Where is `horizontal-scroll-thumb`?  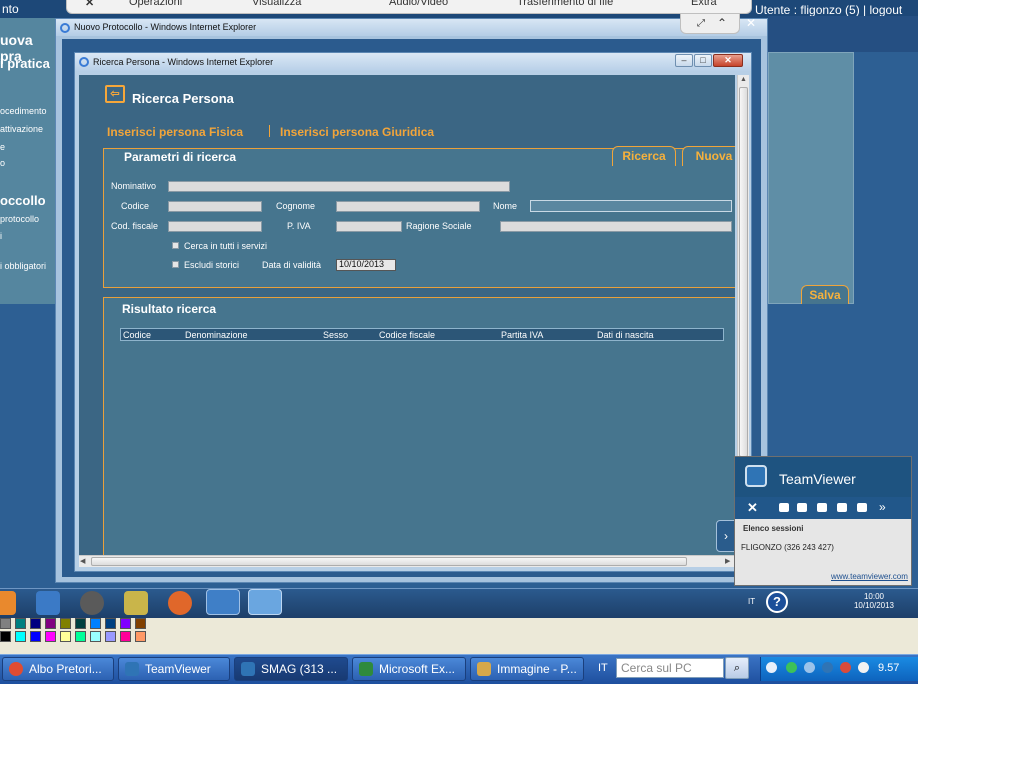 horizontal-scroll-thumb is located at coordinates (389, 561).